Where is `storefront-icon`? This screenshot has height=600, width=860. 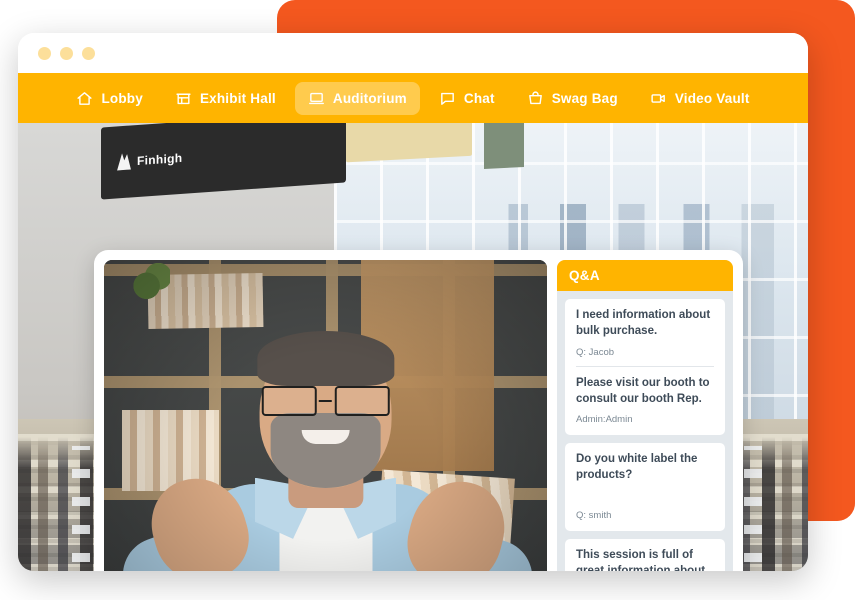 storefront-icon is located at coordinates (183, 98).